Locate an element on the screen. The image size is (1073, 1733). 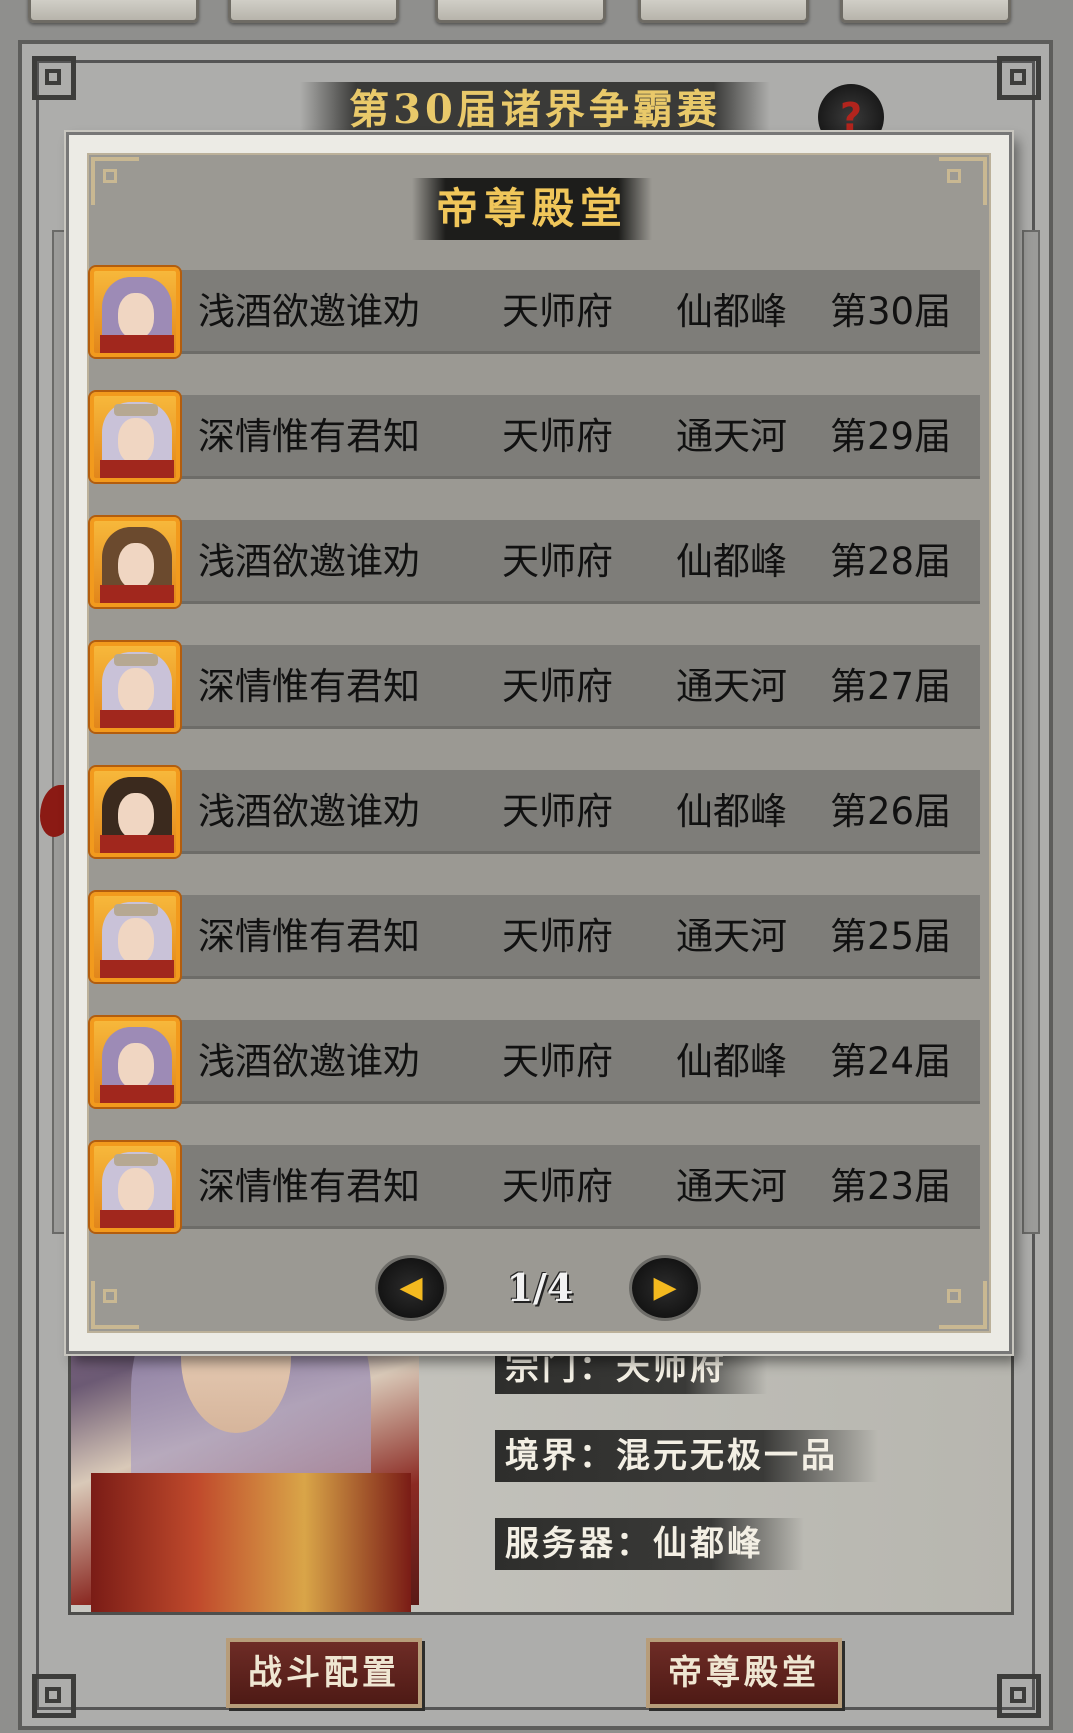
champion-row: 深情惟有君知 天师府 通天河 第27届 is located at coordinates (539, 687).